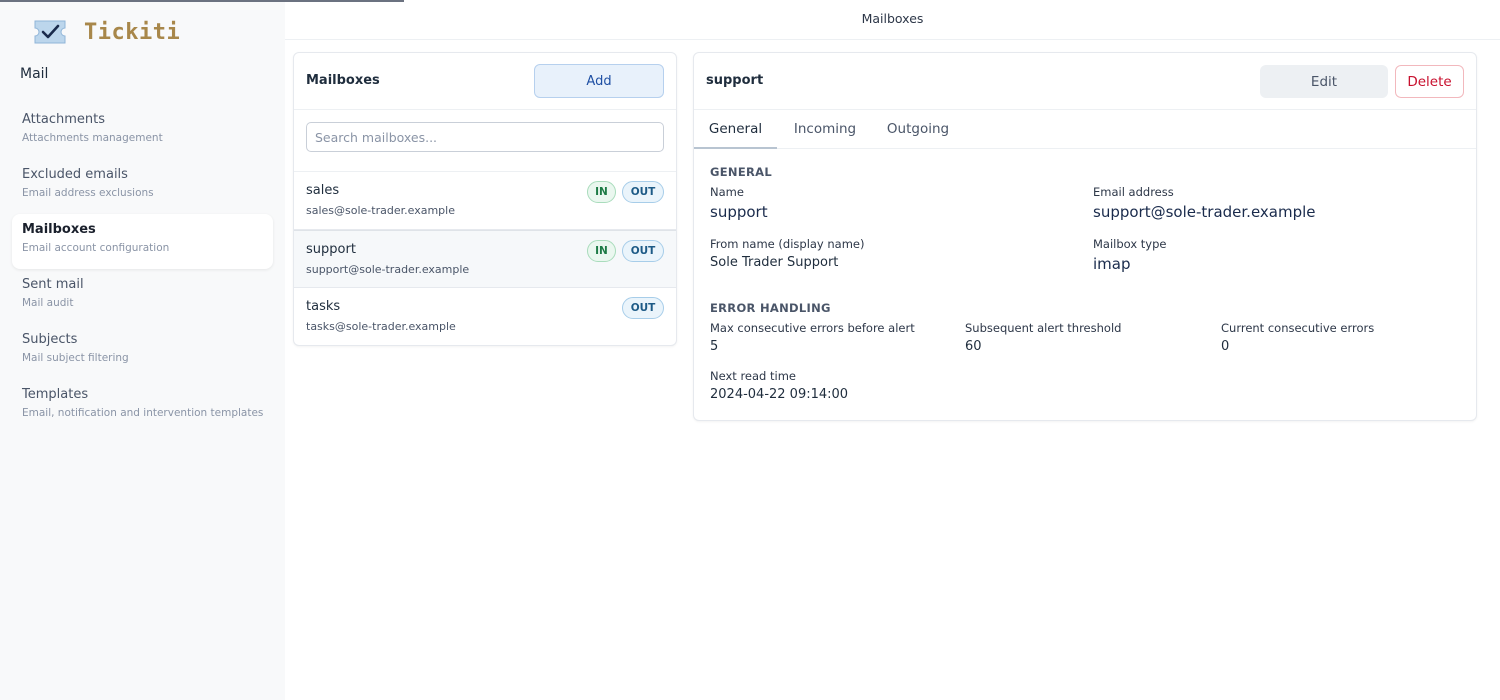 This screenshot has height=700, width=1500. Describe the element at coordinates (63, 119) in the screenshot. I see `sidebar-item-label: Attachments` at that location.